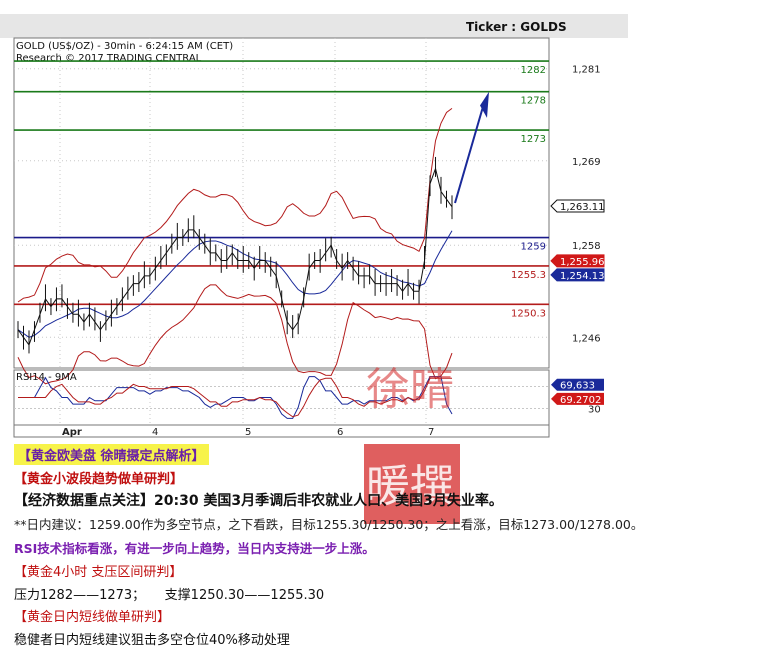  I want to click on level-label: 1273, so click(533, 139).